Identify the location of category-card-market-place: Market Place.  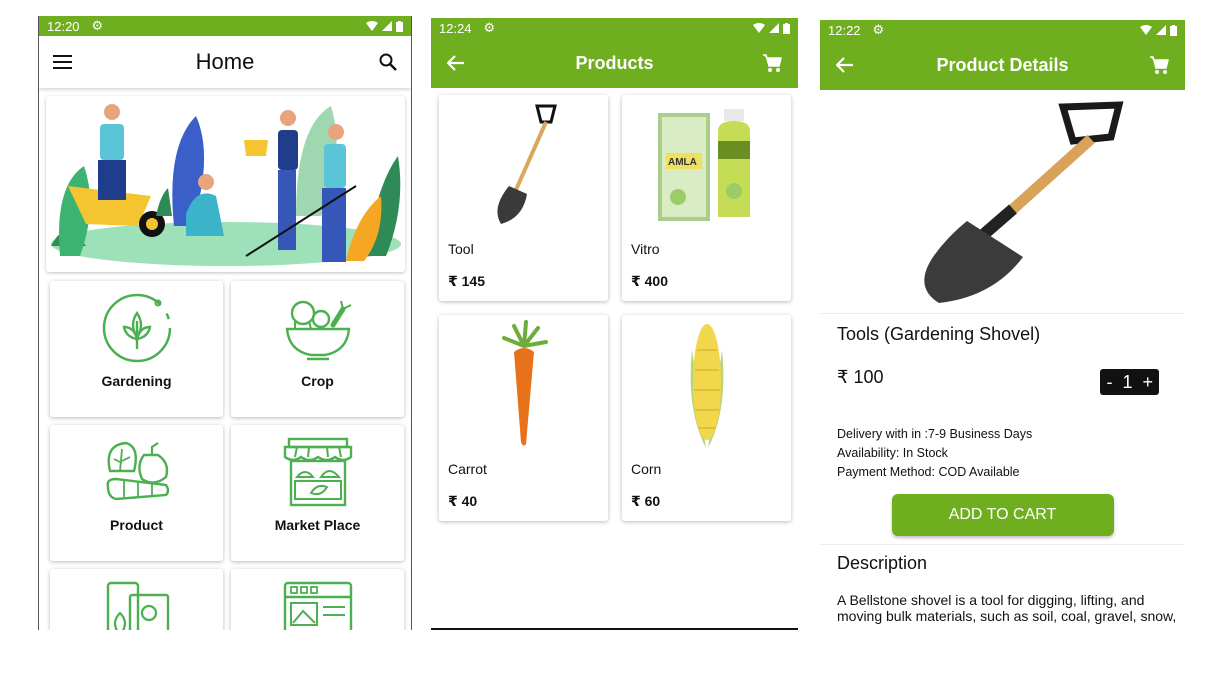
(317, 493).